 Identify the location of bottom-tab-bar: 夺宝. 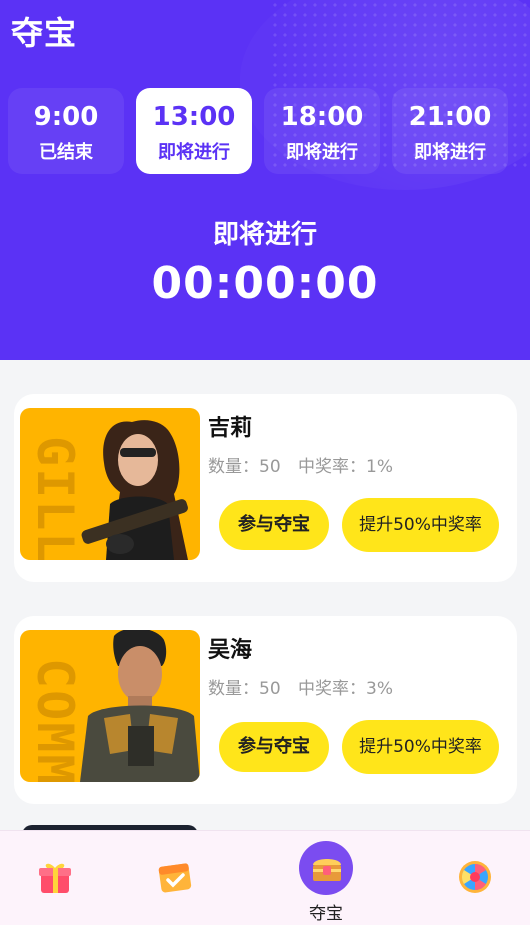
(265, 877).